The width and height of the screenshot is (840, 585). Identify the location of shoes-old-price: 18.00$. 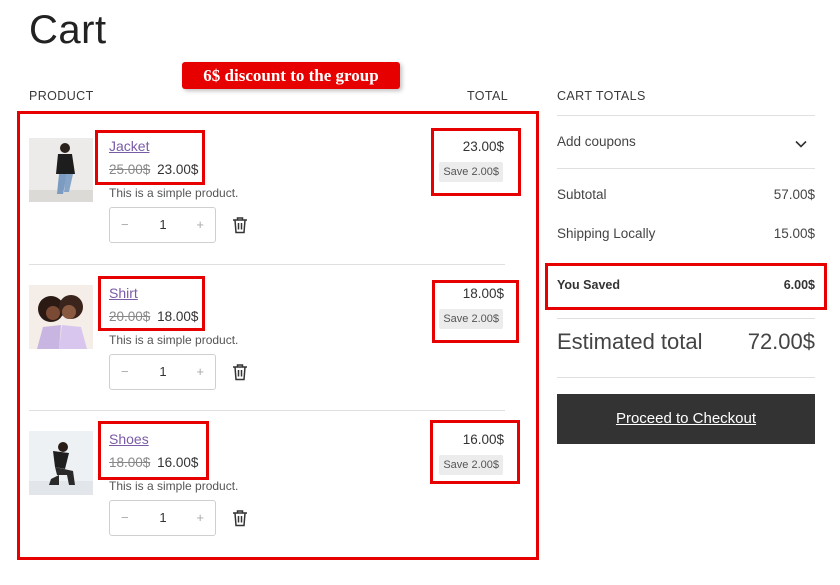
(130, 462).